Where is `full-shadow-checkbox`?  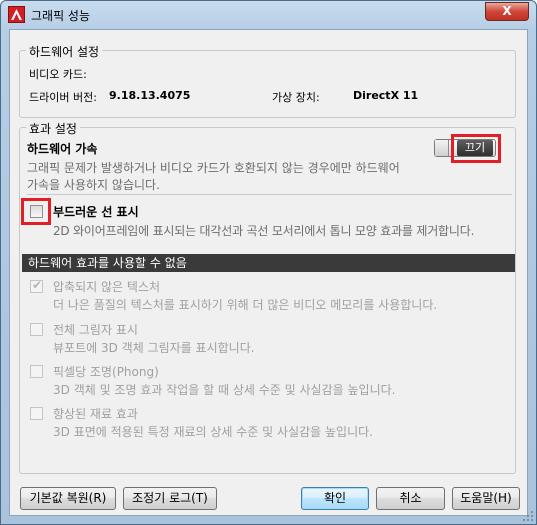
full-shadow-checkbox is located at coordinates (36, 329).